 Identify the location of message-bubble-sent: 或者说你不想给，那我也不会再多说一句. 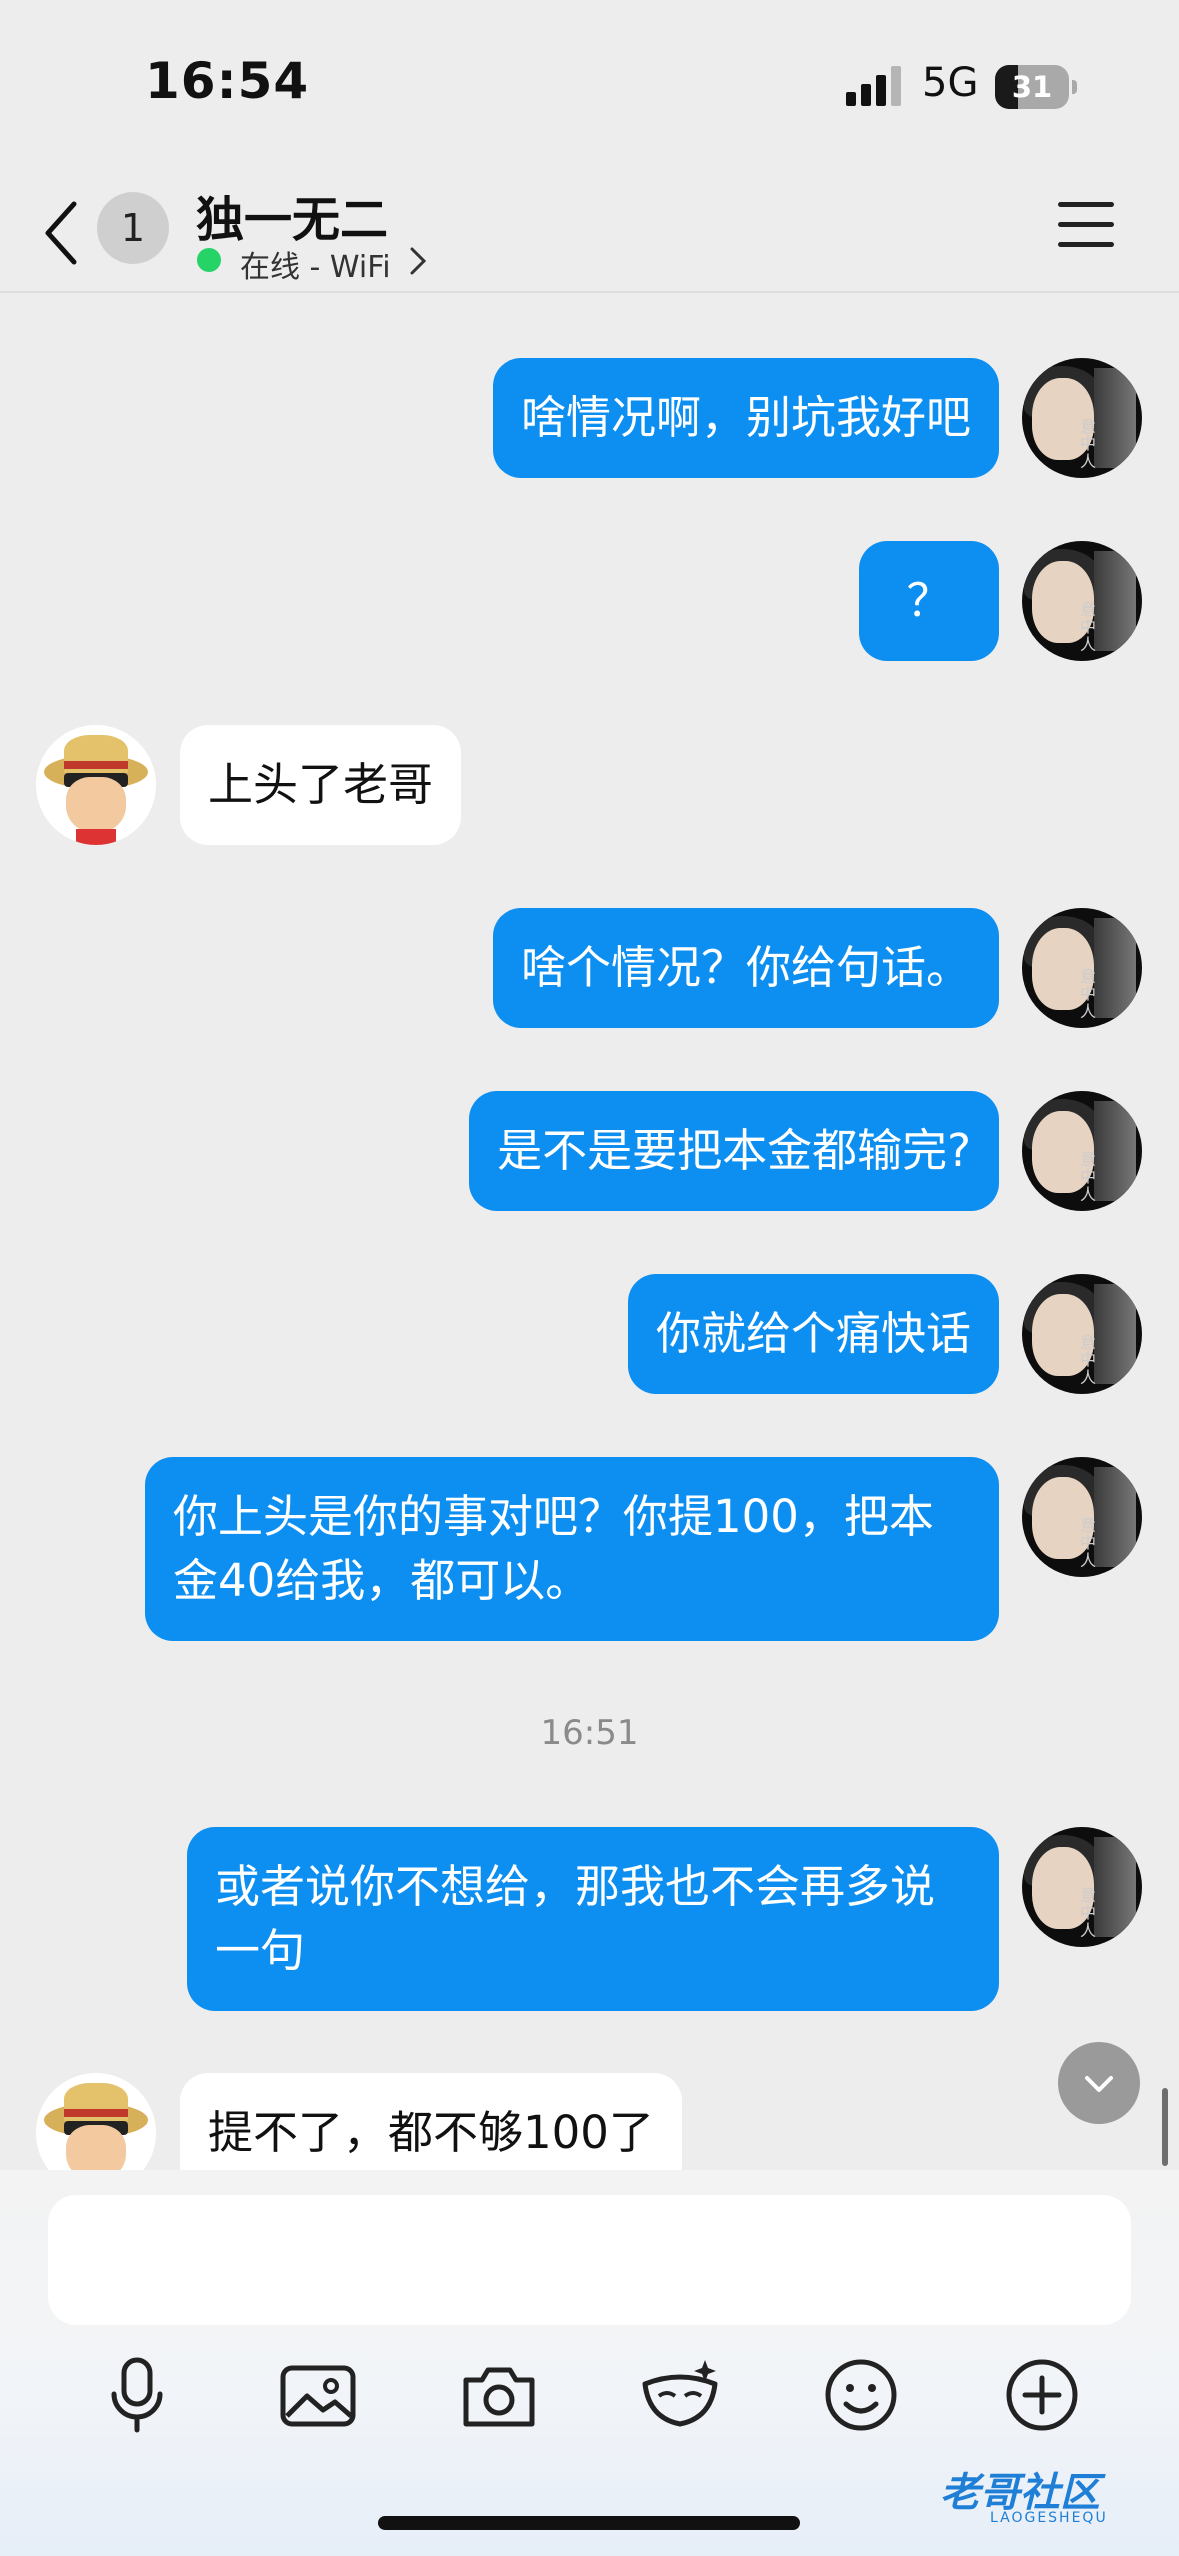
(593, 1919).